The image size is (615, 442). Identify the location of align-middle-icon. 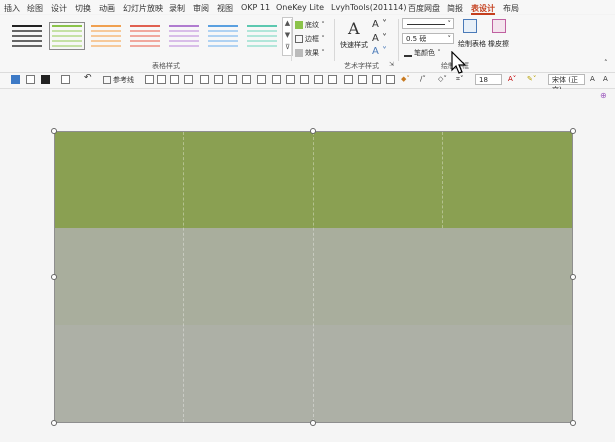
(246, 79).